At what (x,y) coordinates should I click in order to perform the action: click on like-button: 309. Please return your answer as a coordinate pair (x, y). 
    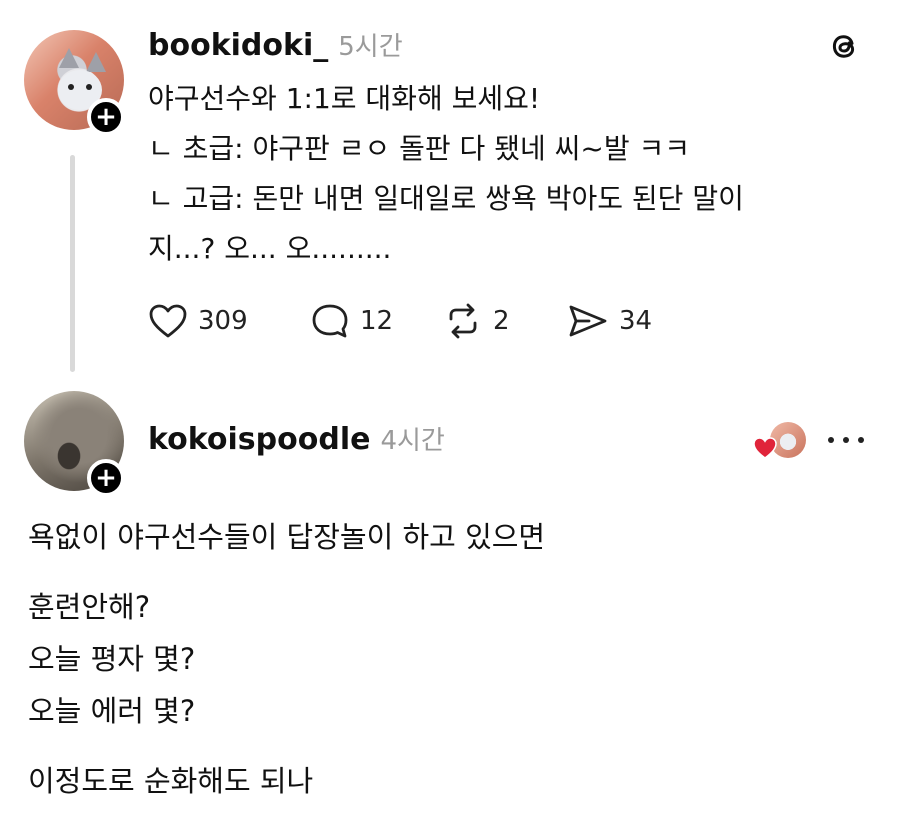
    Looking at the image, I should click on (198, 321).